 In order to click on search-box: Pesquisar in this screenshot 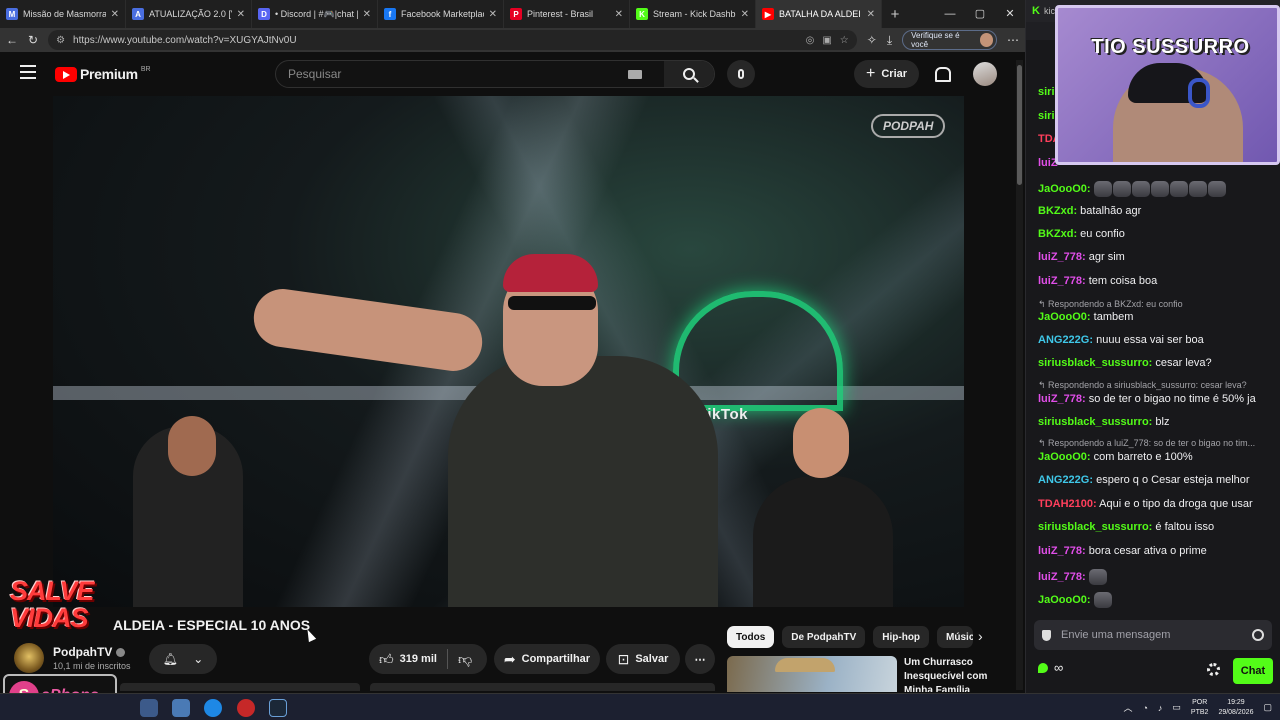, I will do `click(495, 74)`.